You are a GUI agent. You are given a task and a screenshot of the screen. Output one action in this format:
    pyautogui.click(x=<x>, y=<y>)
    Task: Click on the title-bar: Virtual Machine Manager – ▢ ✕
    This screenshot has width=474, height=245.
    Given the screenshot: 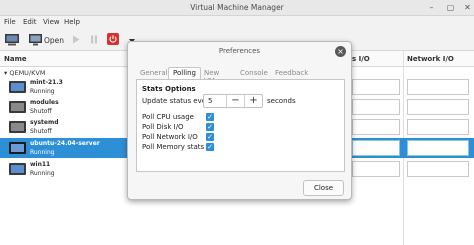 What is the action you would take?
    pyautogui.click(x=237, y=8)
    